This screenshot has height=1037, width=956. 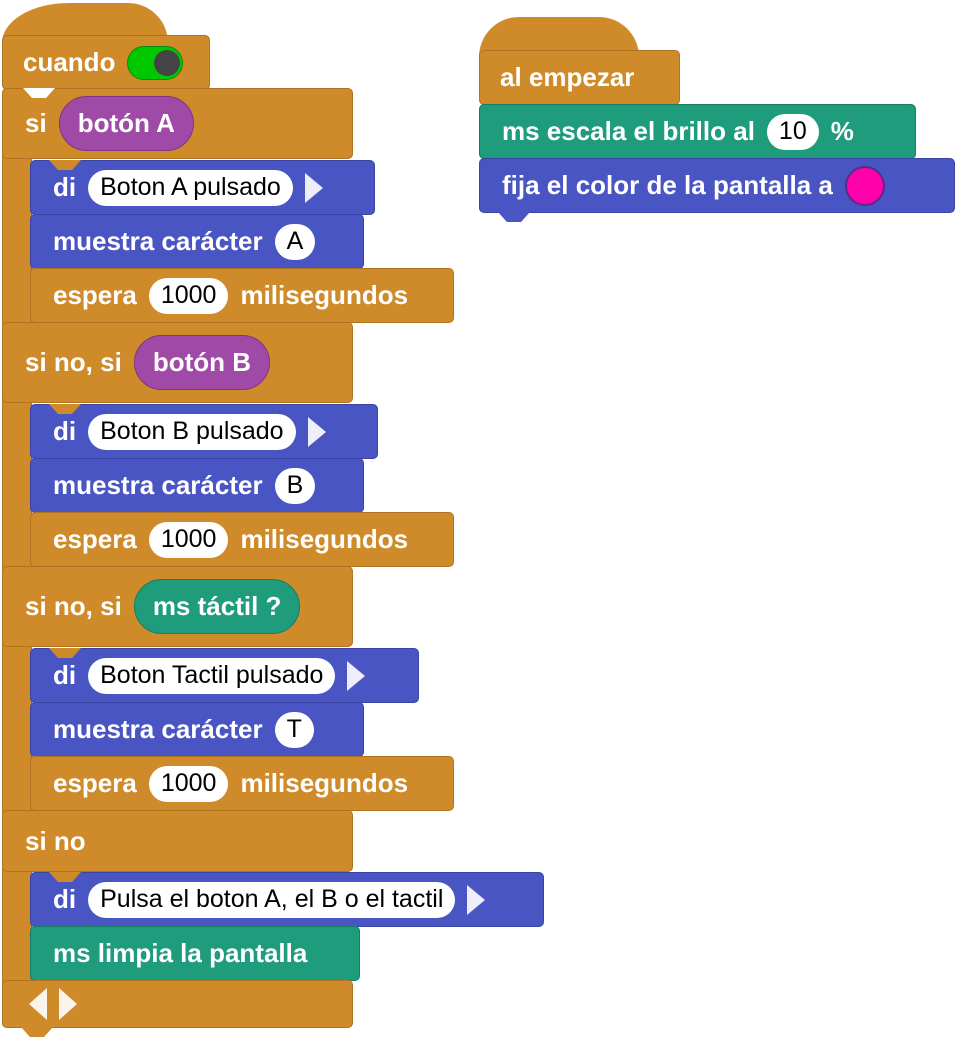 I want to click on show-char-block: muestra carácter A, so click(x=197, y=246).